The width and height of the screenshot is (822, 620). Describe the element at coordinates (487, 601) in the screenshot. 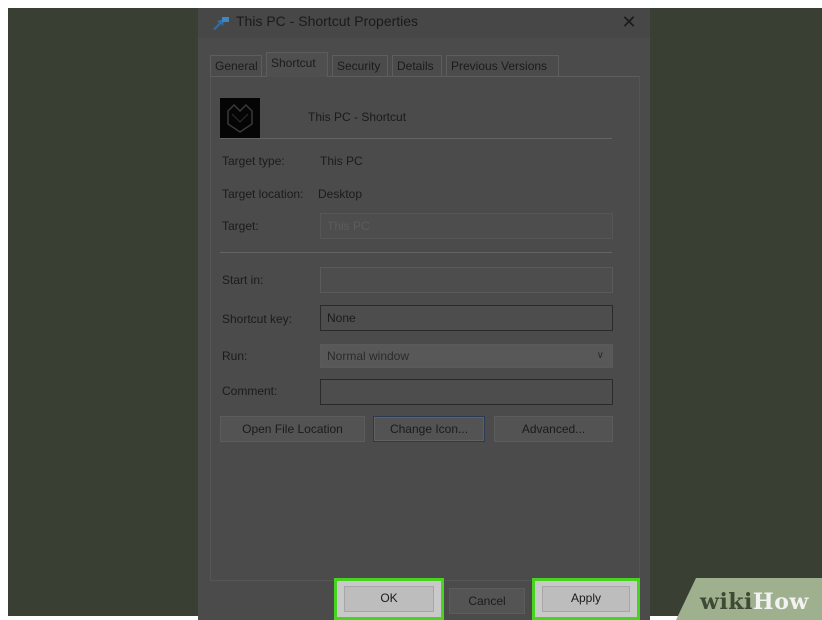

I see `cancel-button: Cancel` at that location.